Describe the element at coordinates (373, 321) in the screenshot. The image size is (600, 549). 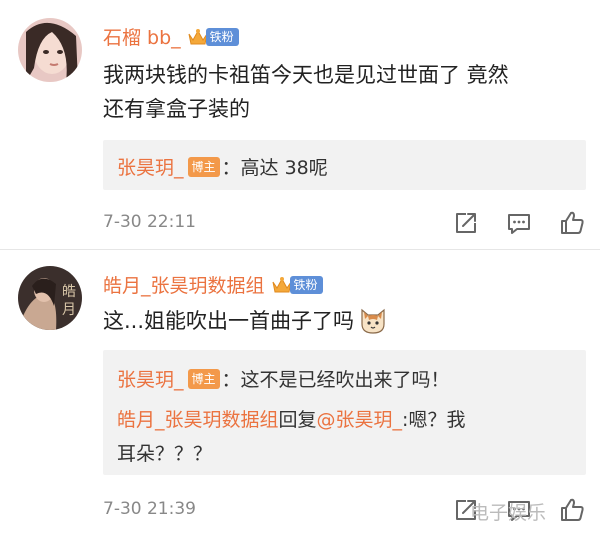
I see `cat-face-emoji` at that location.